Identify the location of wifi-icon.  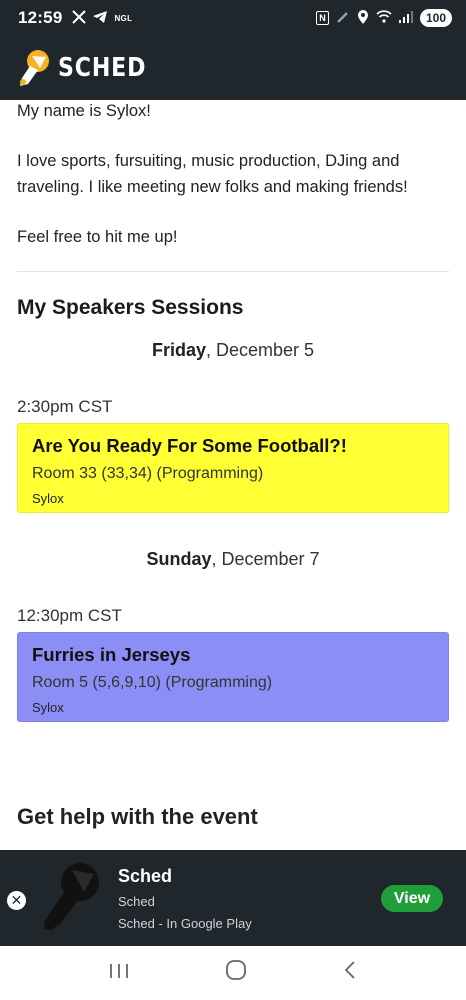
(384, 18).